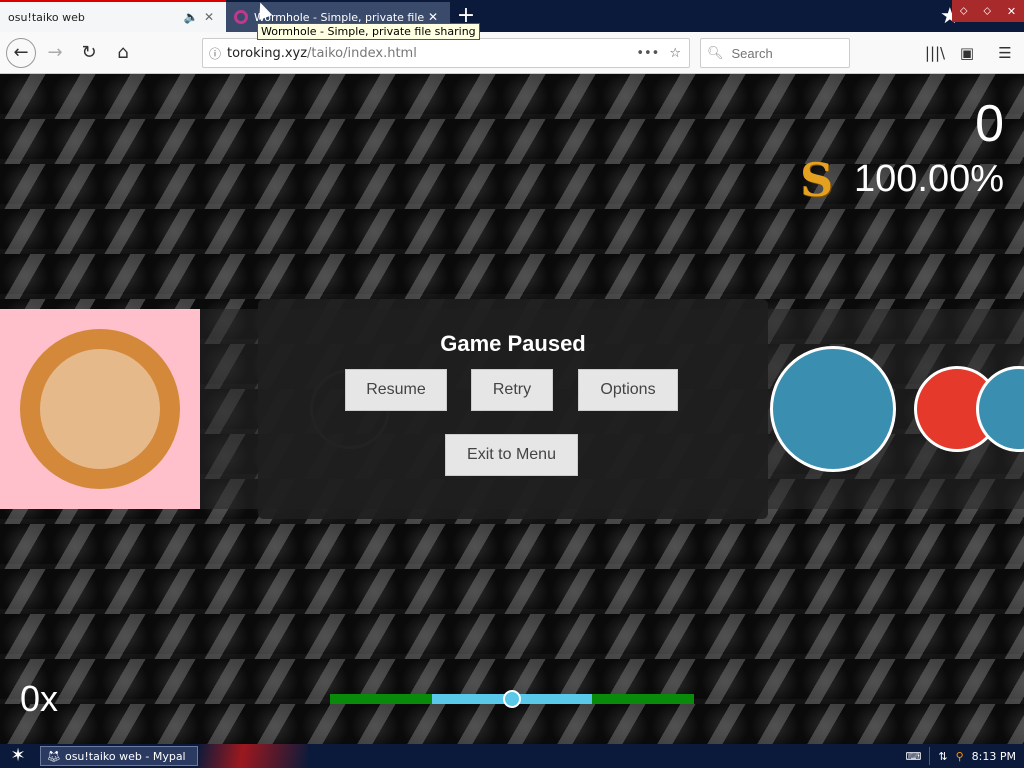 The image size is (1024, 768). What do you see at coordinates (21, 52) in the screenshot?
I see `back-button: ←` at bounding box center [21, 52].